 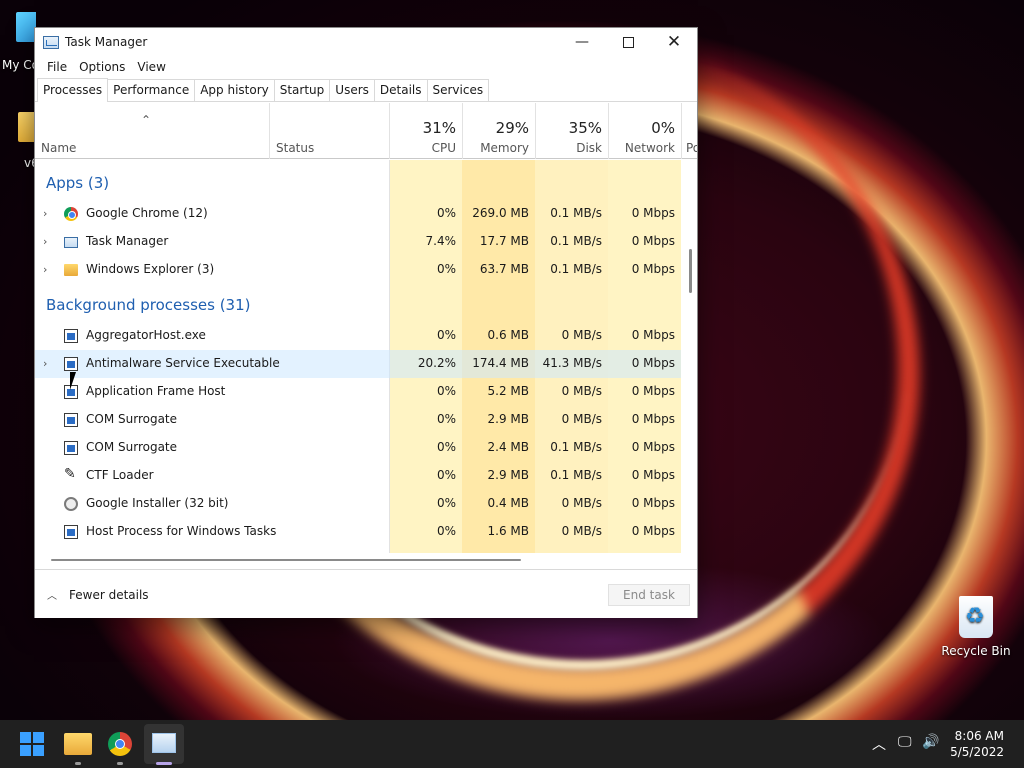 I want to click on menu-view: View, so click(x=151, y=67).